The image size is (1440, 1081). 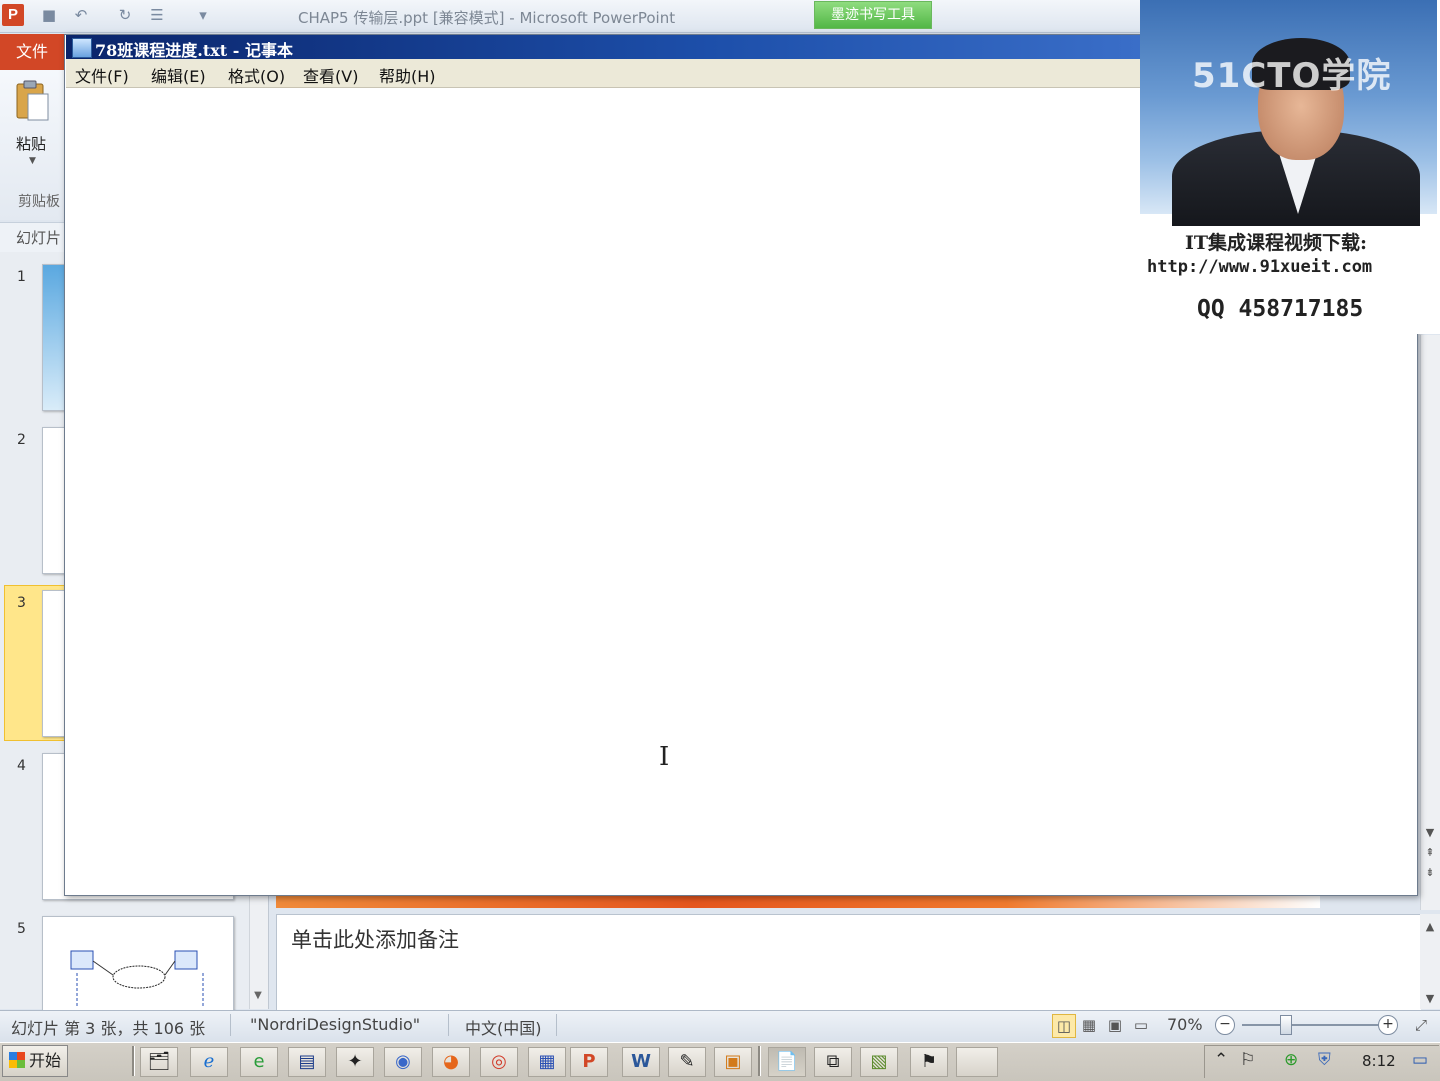 What do you see at coordinates (209, 1062) in the screenshot?
I see `internet-explorer-icon: ℯ` at bounding box center [209, 1062].